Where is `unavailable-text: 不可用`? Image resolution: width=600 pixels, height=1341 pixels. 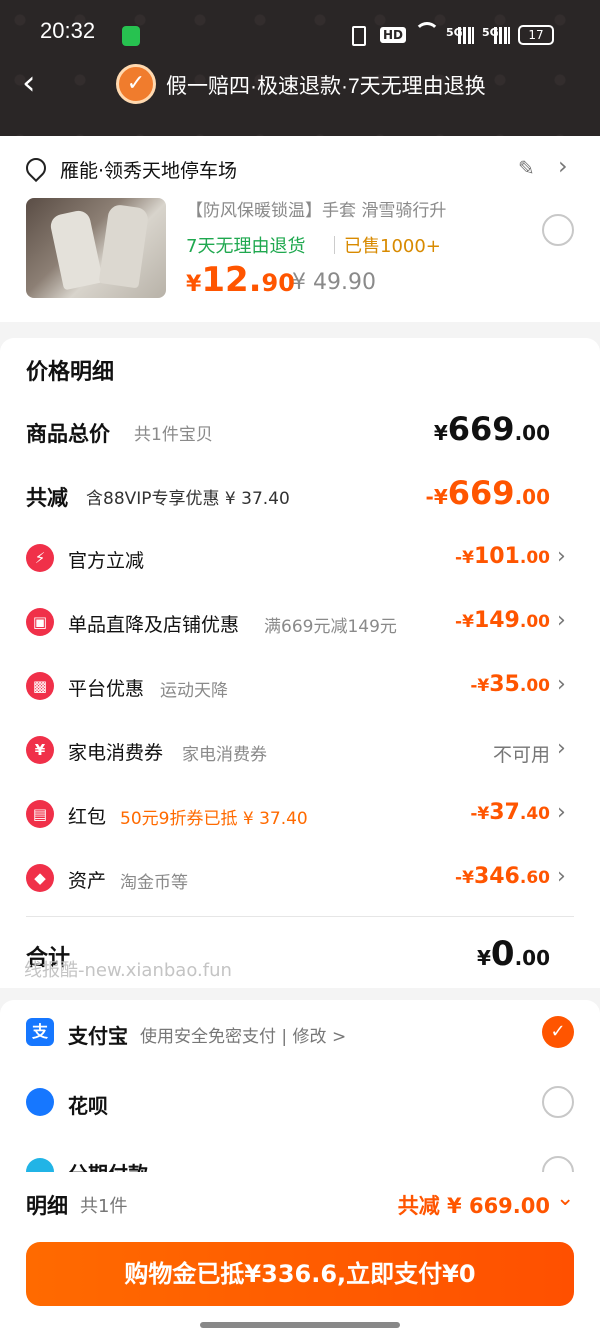
unavailable-text: 不可用 is located at coordinates (521, 755).